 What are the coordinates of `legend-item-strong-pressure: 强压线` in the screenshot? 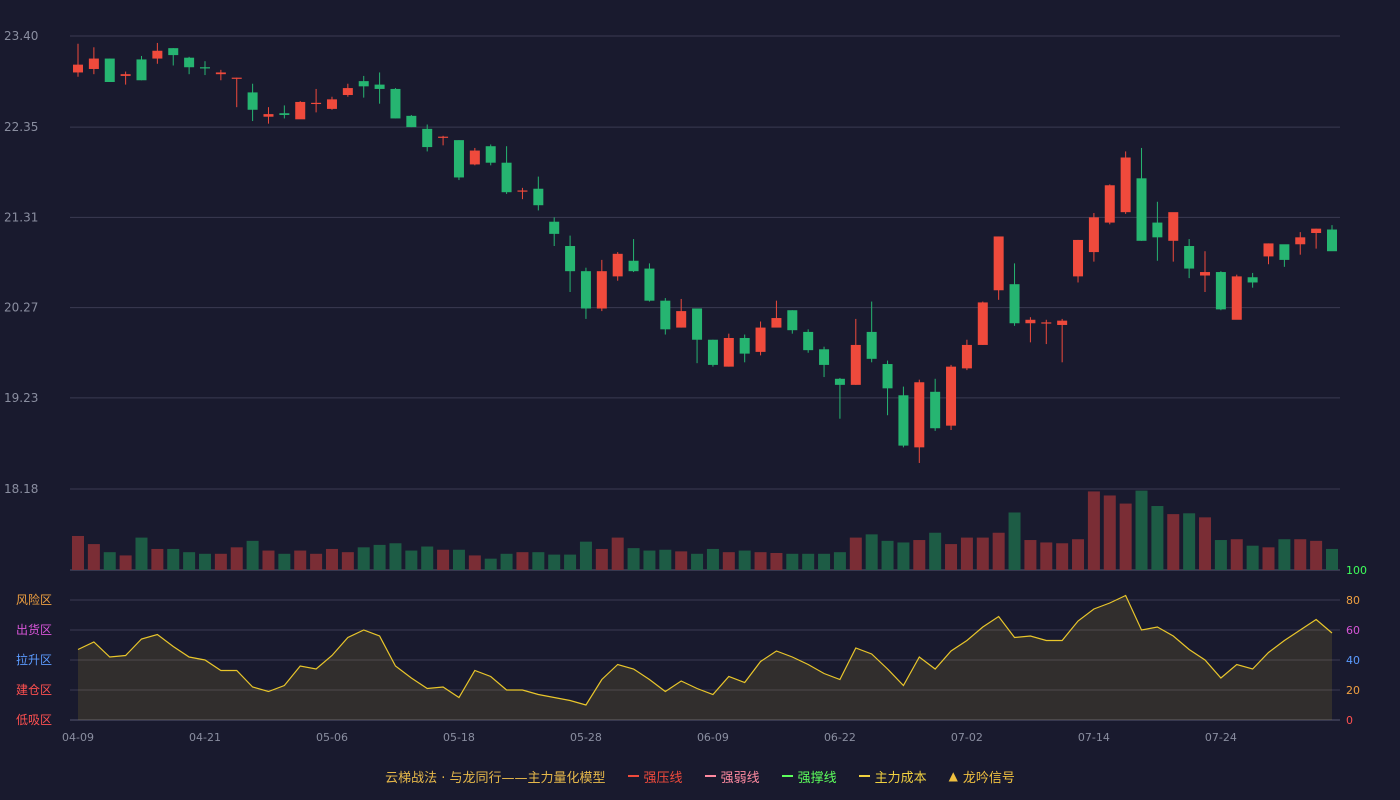 It's located at (655, 776).